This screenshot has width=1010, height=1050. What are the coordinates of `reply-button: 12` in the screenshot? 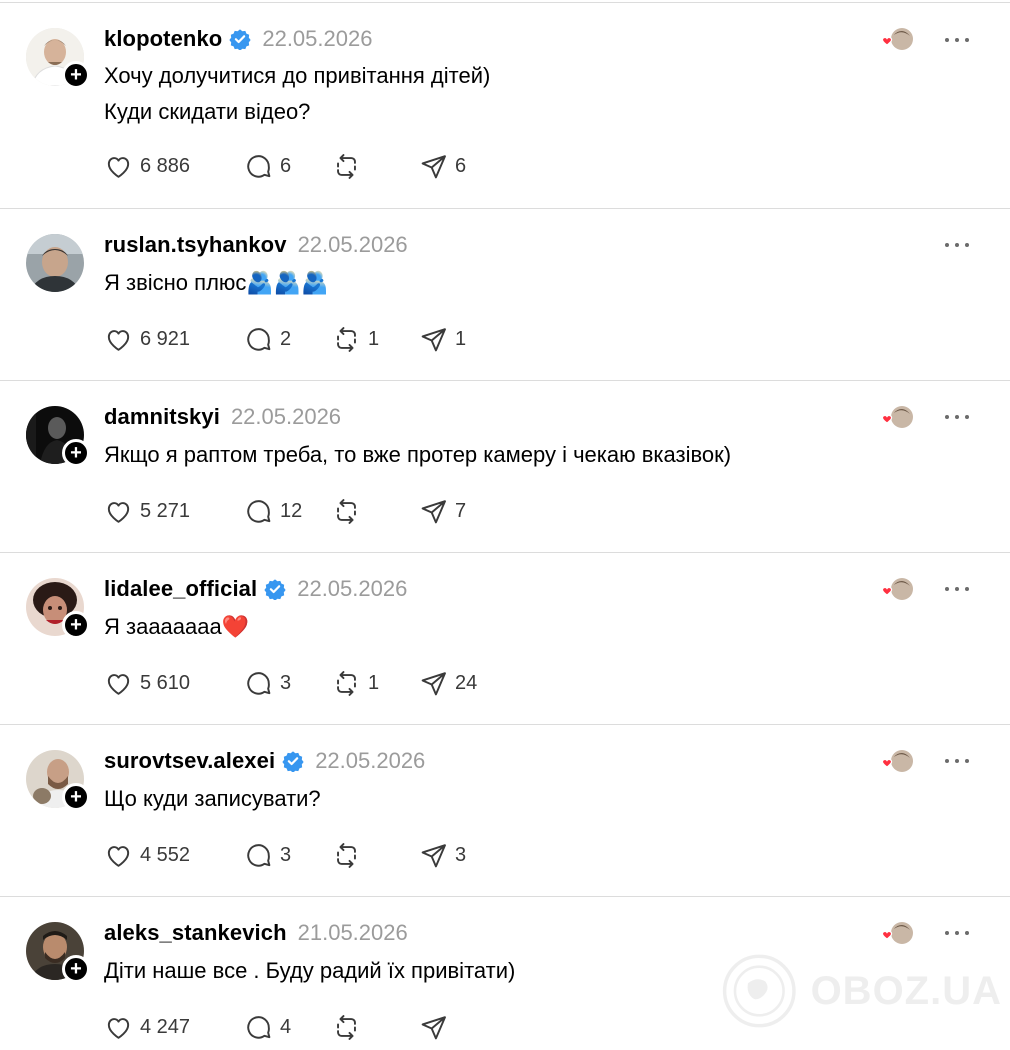 It's located at (288, 511).